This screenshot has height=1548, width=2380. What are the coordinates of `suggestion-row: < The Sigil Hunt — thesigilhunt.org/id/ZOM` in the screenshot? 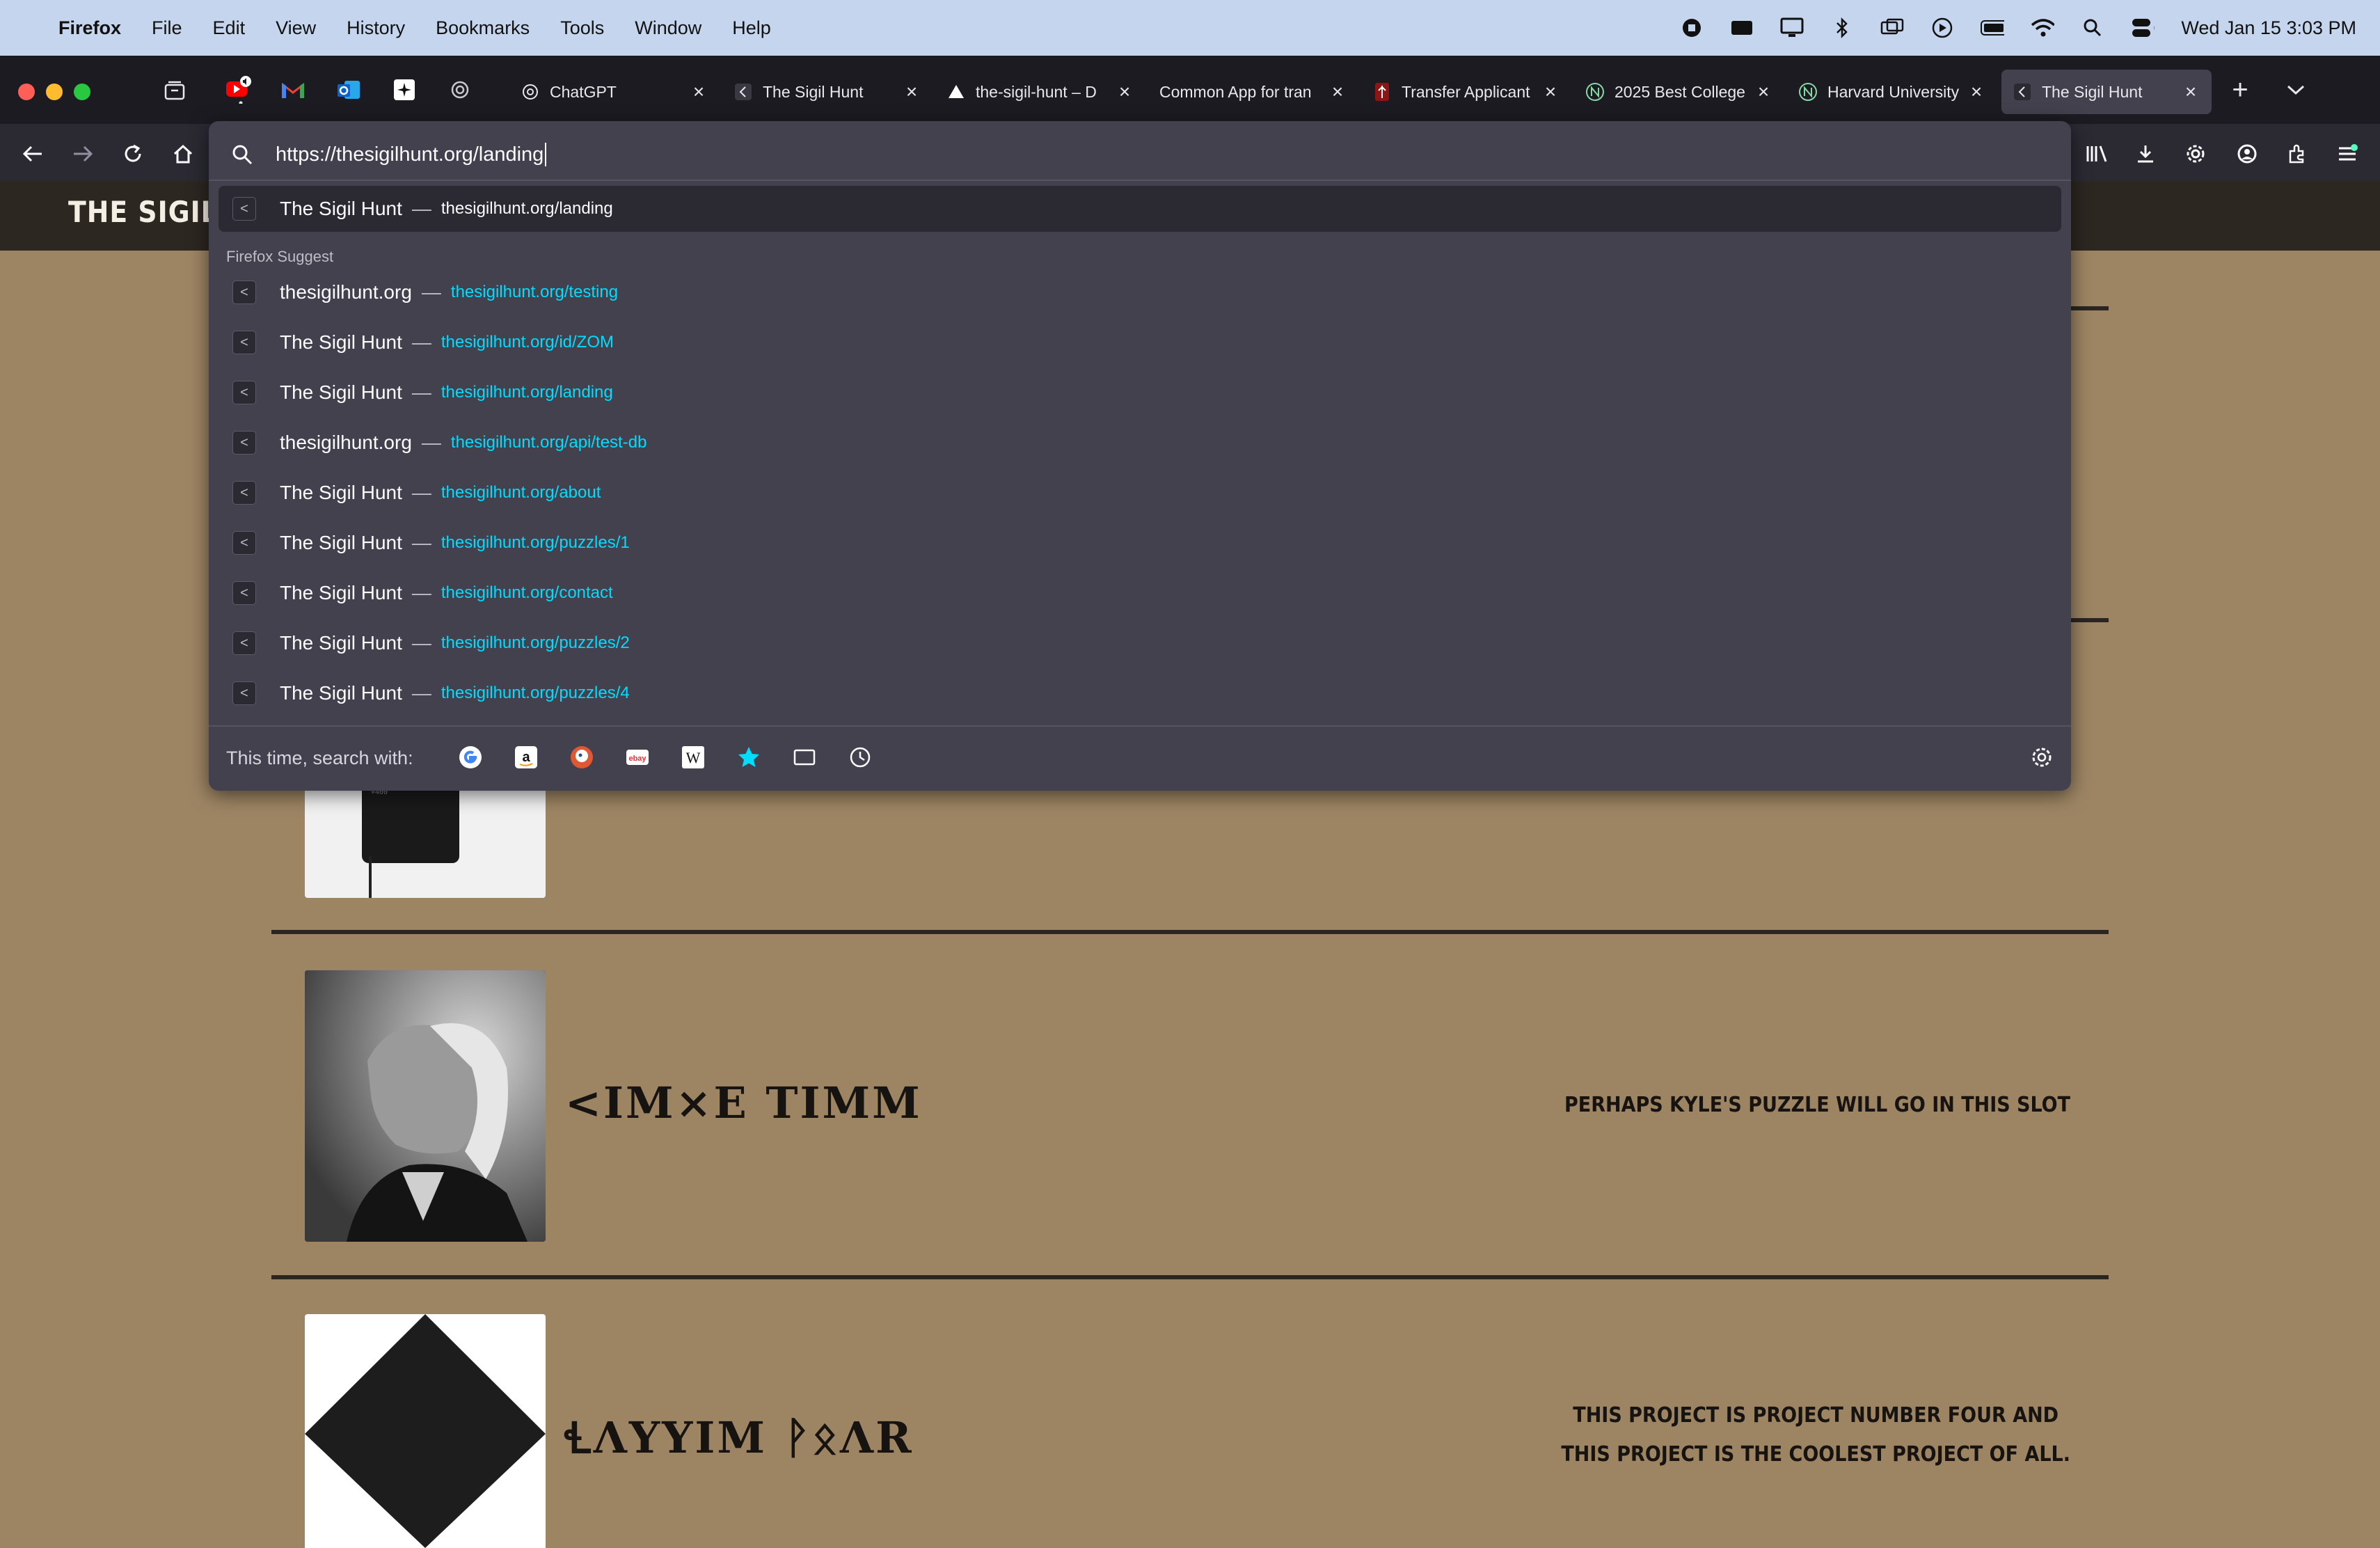 It's located at (1140, 342).